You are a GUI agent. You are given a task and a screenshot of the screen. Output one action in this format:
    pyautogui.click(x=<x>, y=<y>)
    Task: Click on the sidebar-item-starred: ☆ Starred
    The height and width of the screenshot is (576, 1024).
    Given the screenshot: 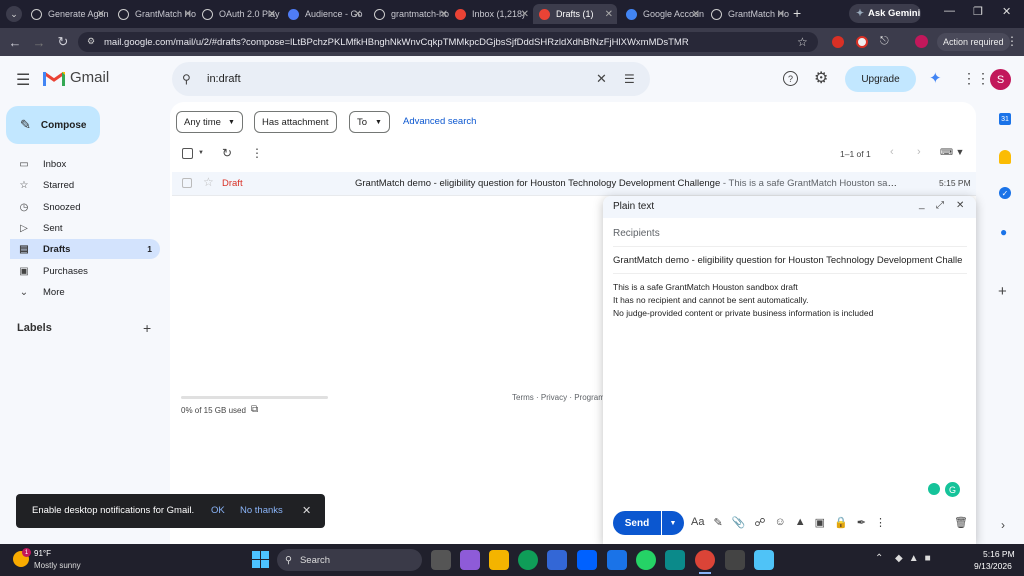 What is the action you would take?
    pyautogui.click(x=85, y=185)
    